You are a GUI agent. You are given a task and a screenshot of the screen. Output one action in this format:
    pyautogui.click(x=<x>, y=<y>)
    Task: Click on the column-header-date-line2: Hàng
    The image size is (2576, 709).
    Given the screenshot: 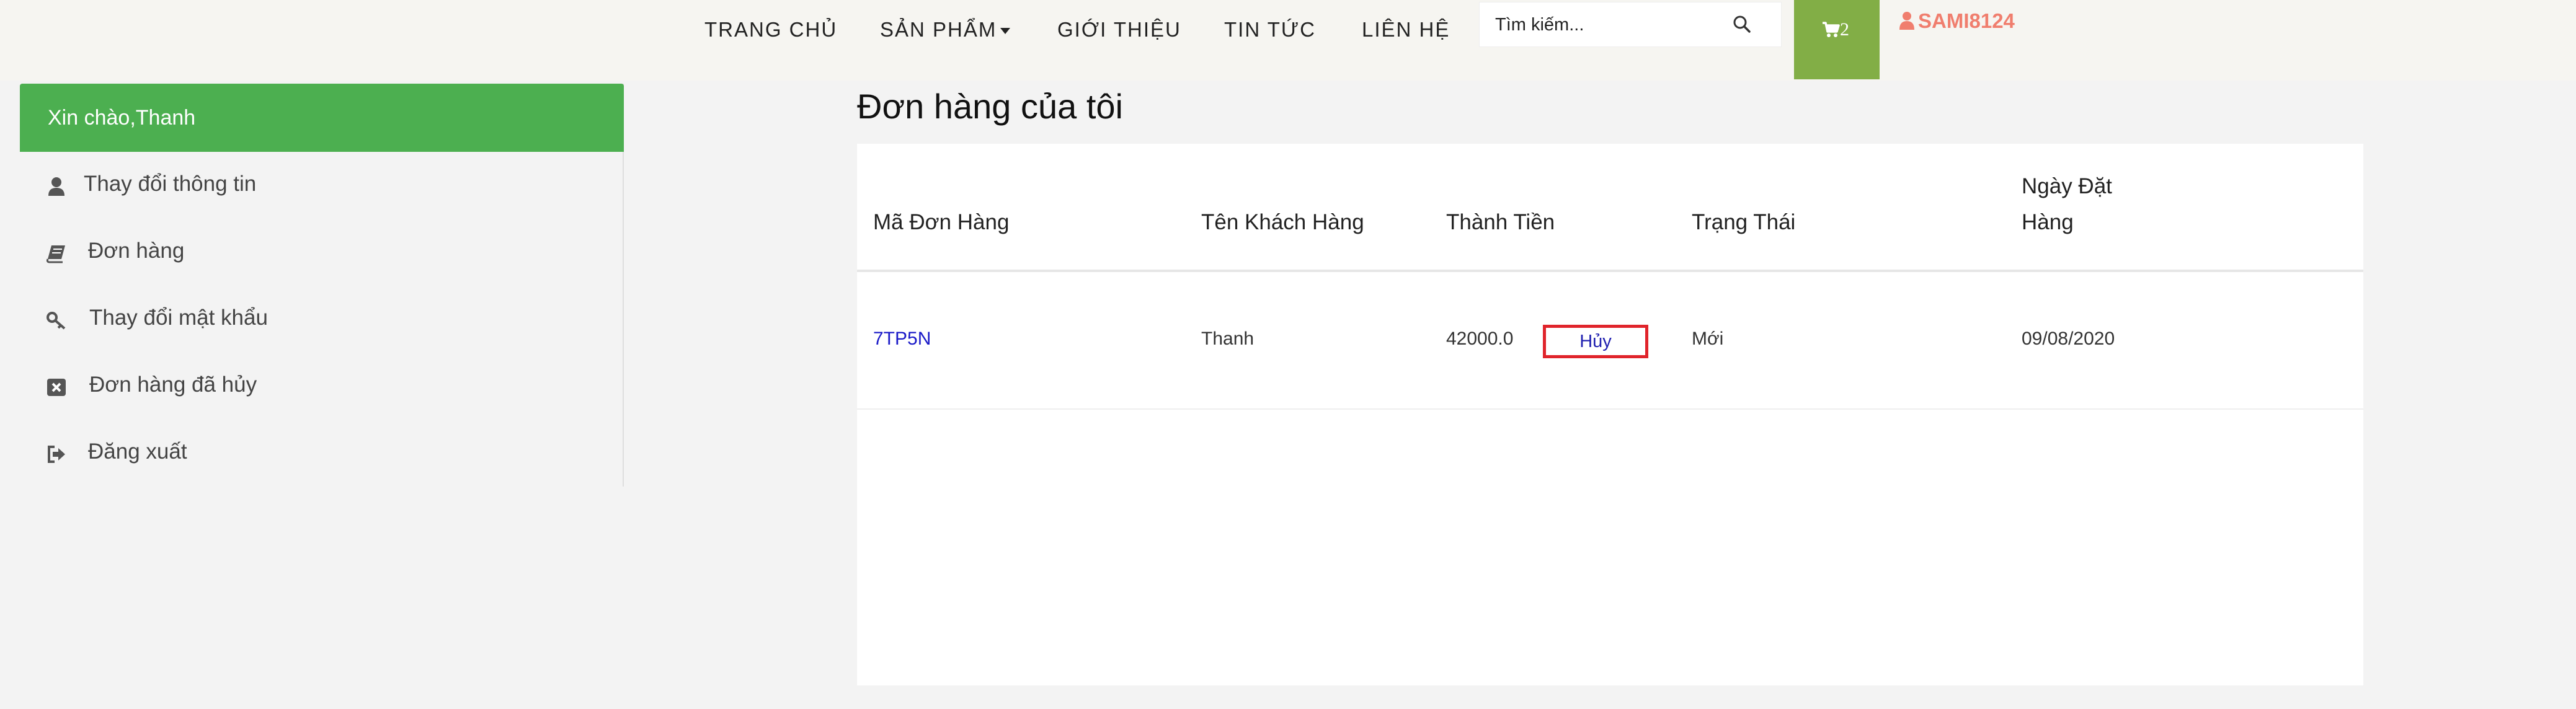 What is the action you would take?
    pyautogui.click(x=2048, y=222)
    